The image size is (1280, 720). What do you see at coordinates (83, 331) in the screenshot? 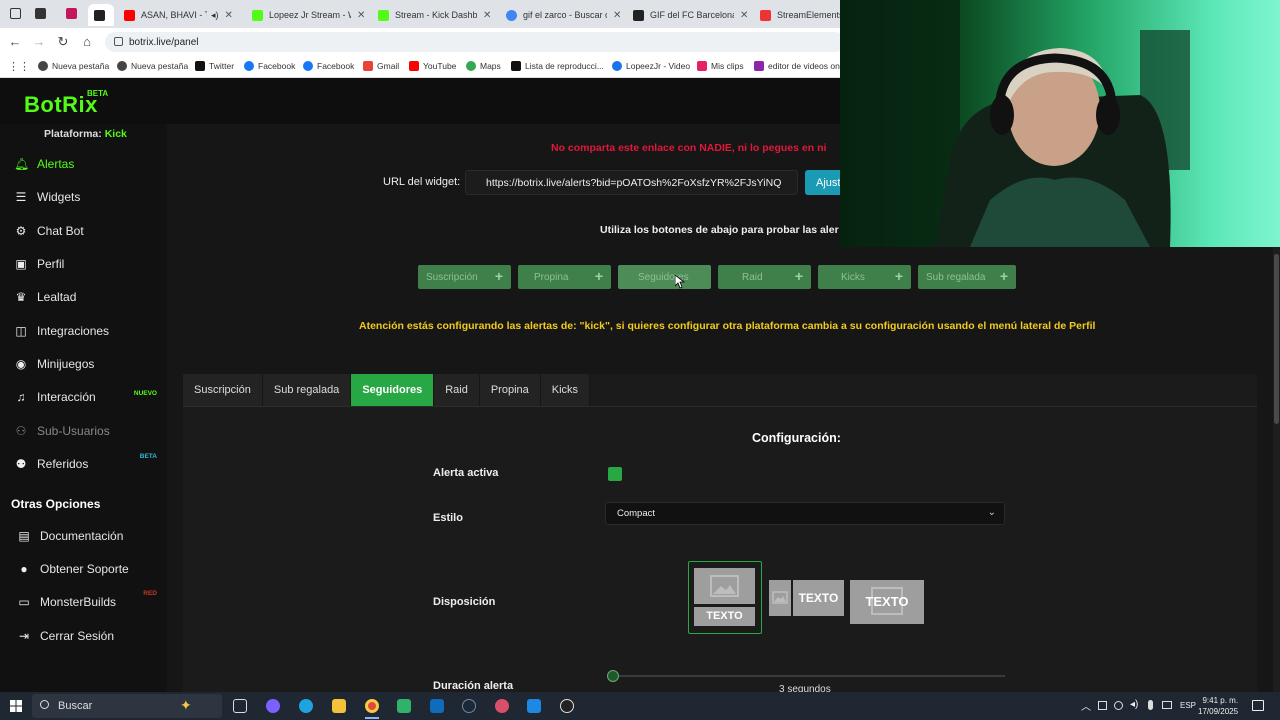
I see `sidebar-item-integraciones: ◫ Integraciones` at bounding box center [83, 331].